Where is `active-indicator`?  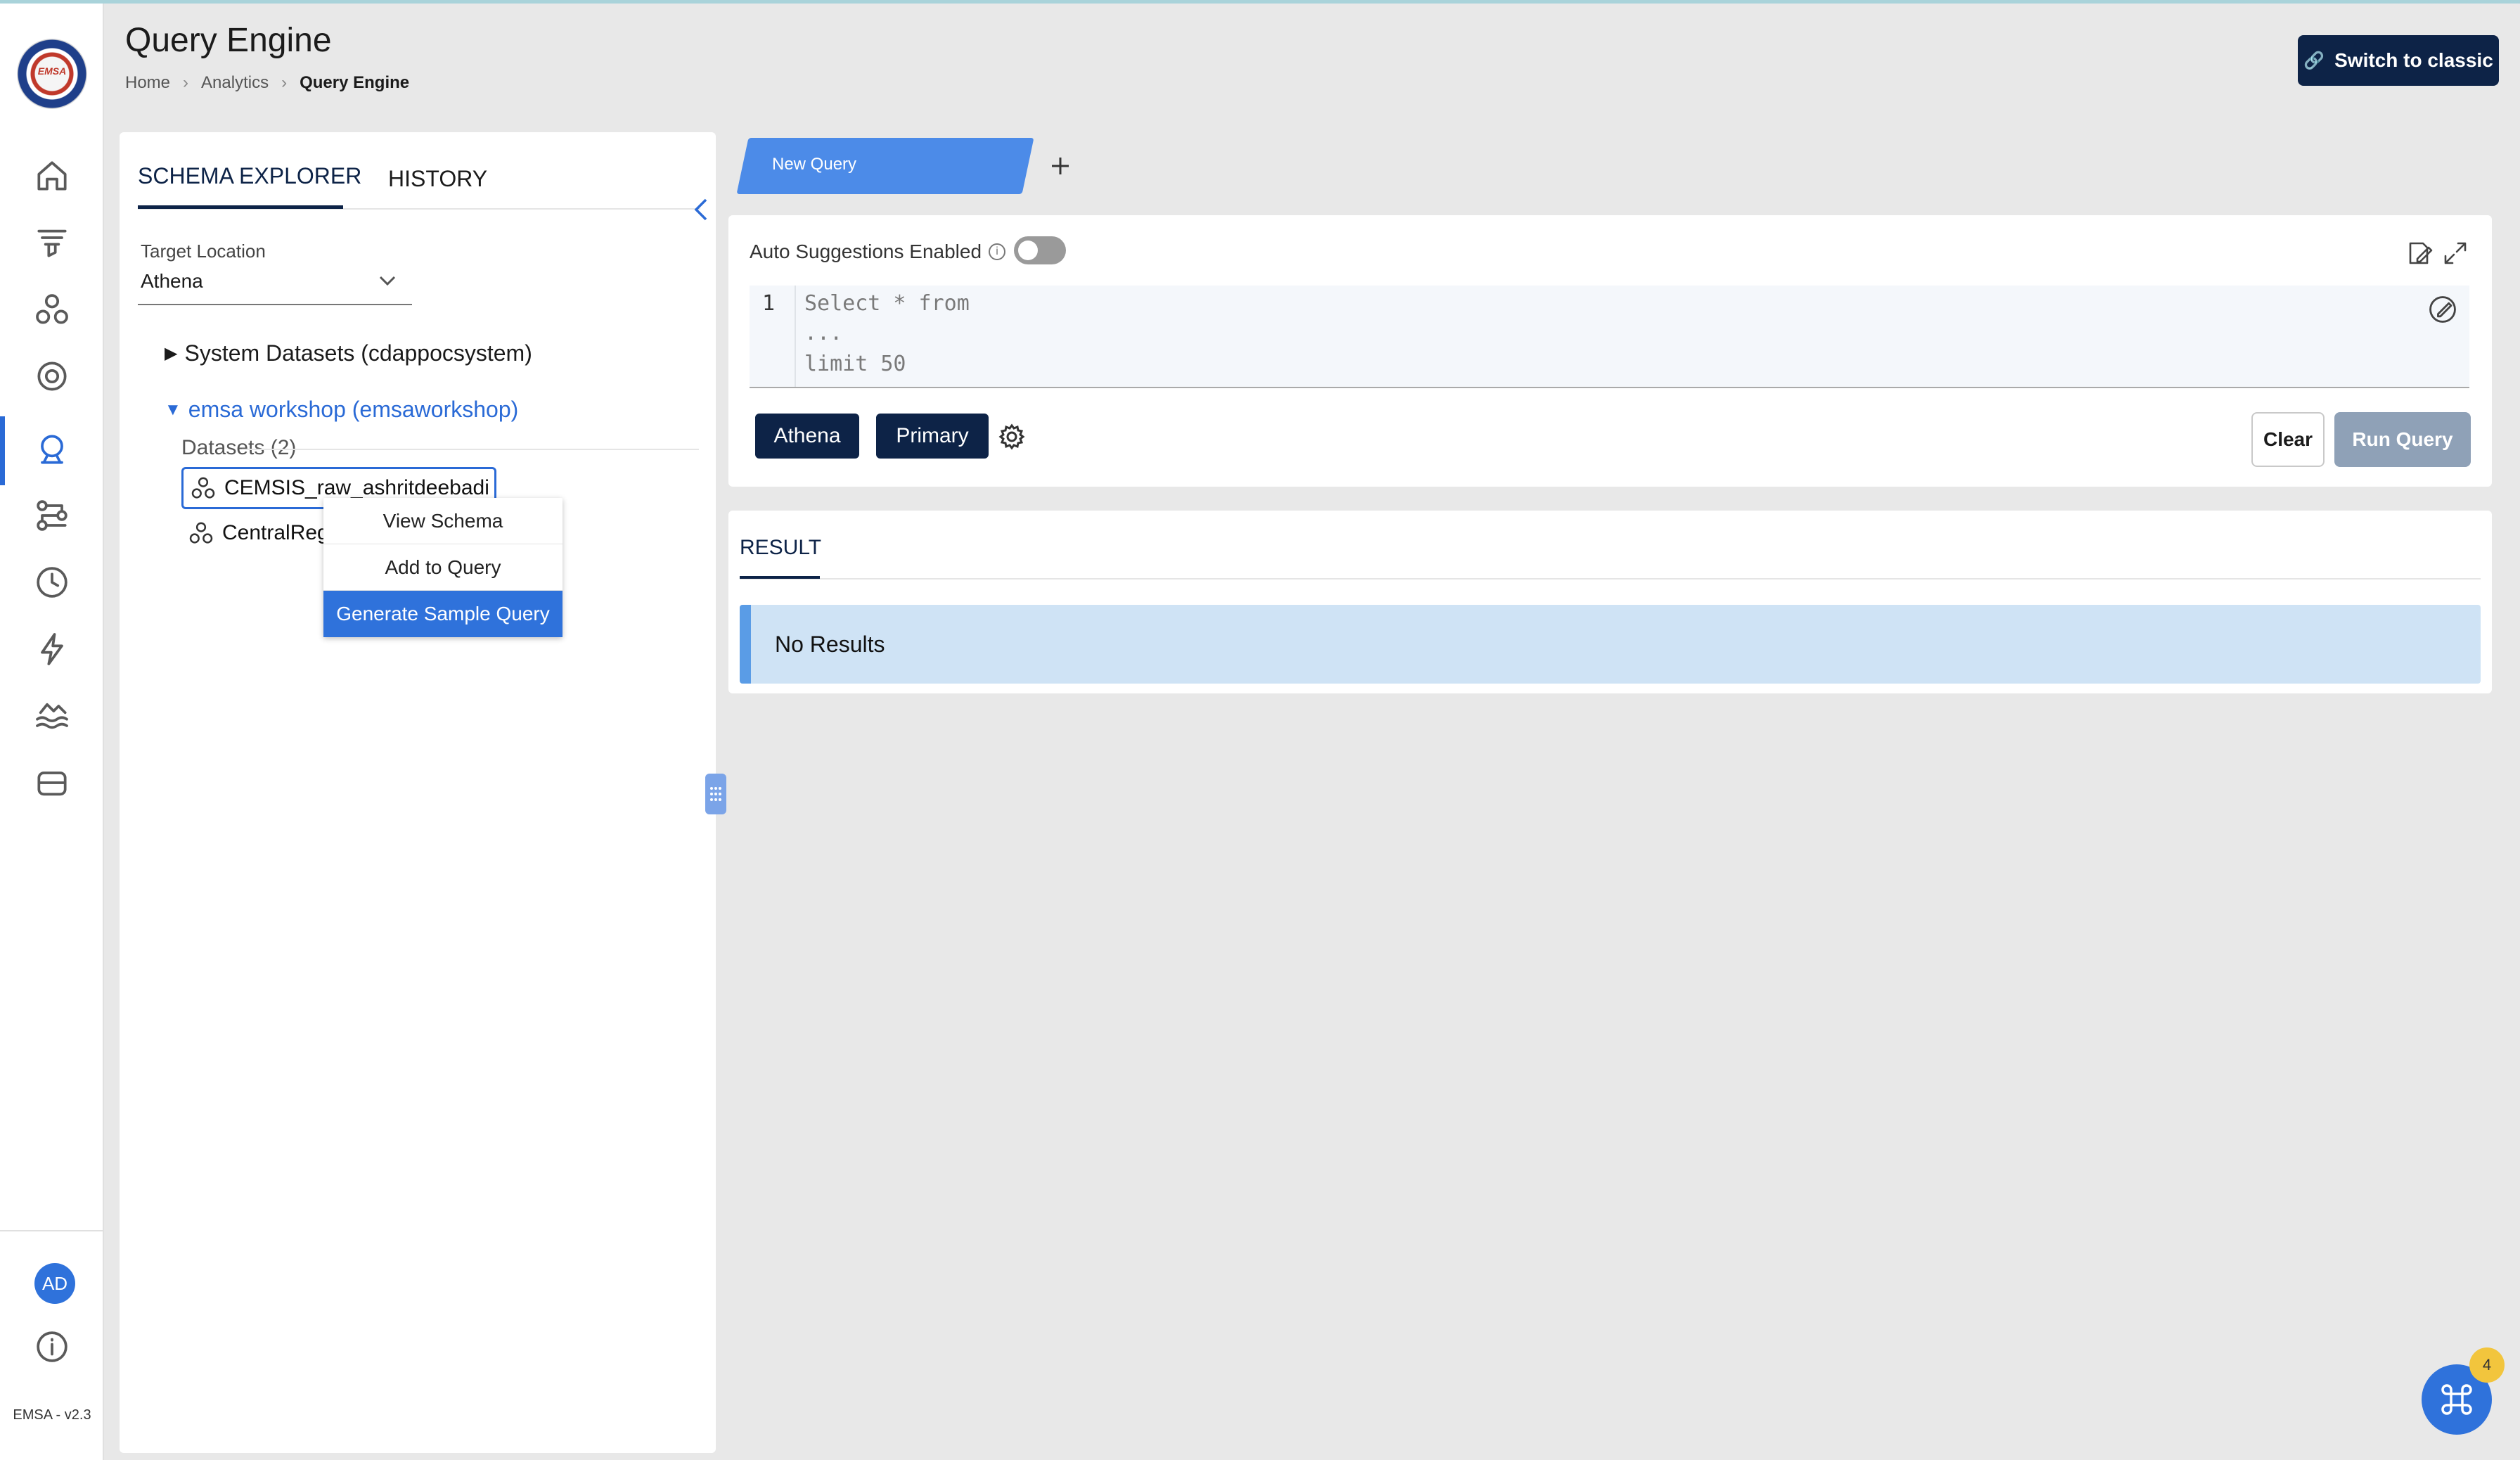
active-indicator is located at coordinates (2, 450).